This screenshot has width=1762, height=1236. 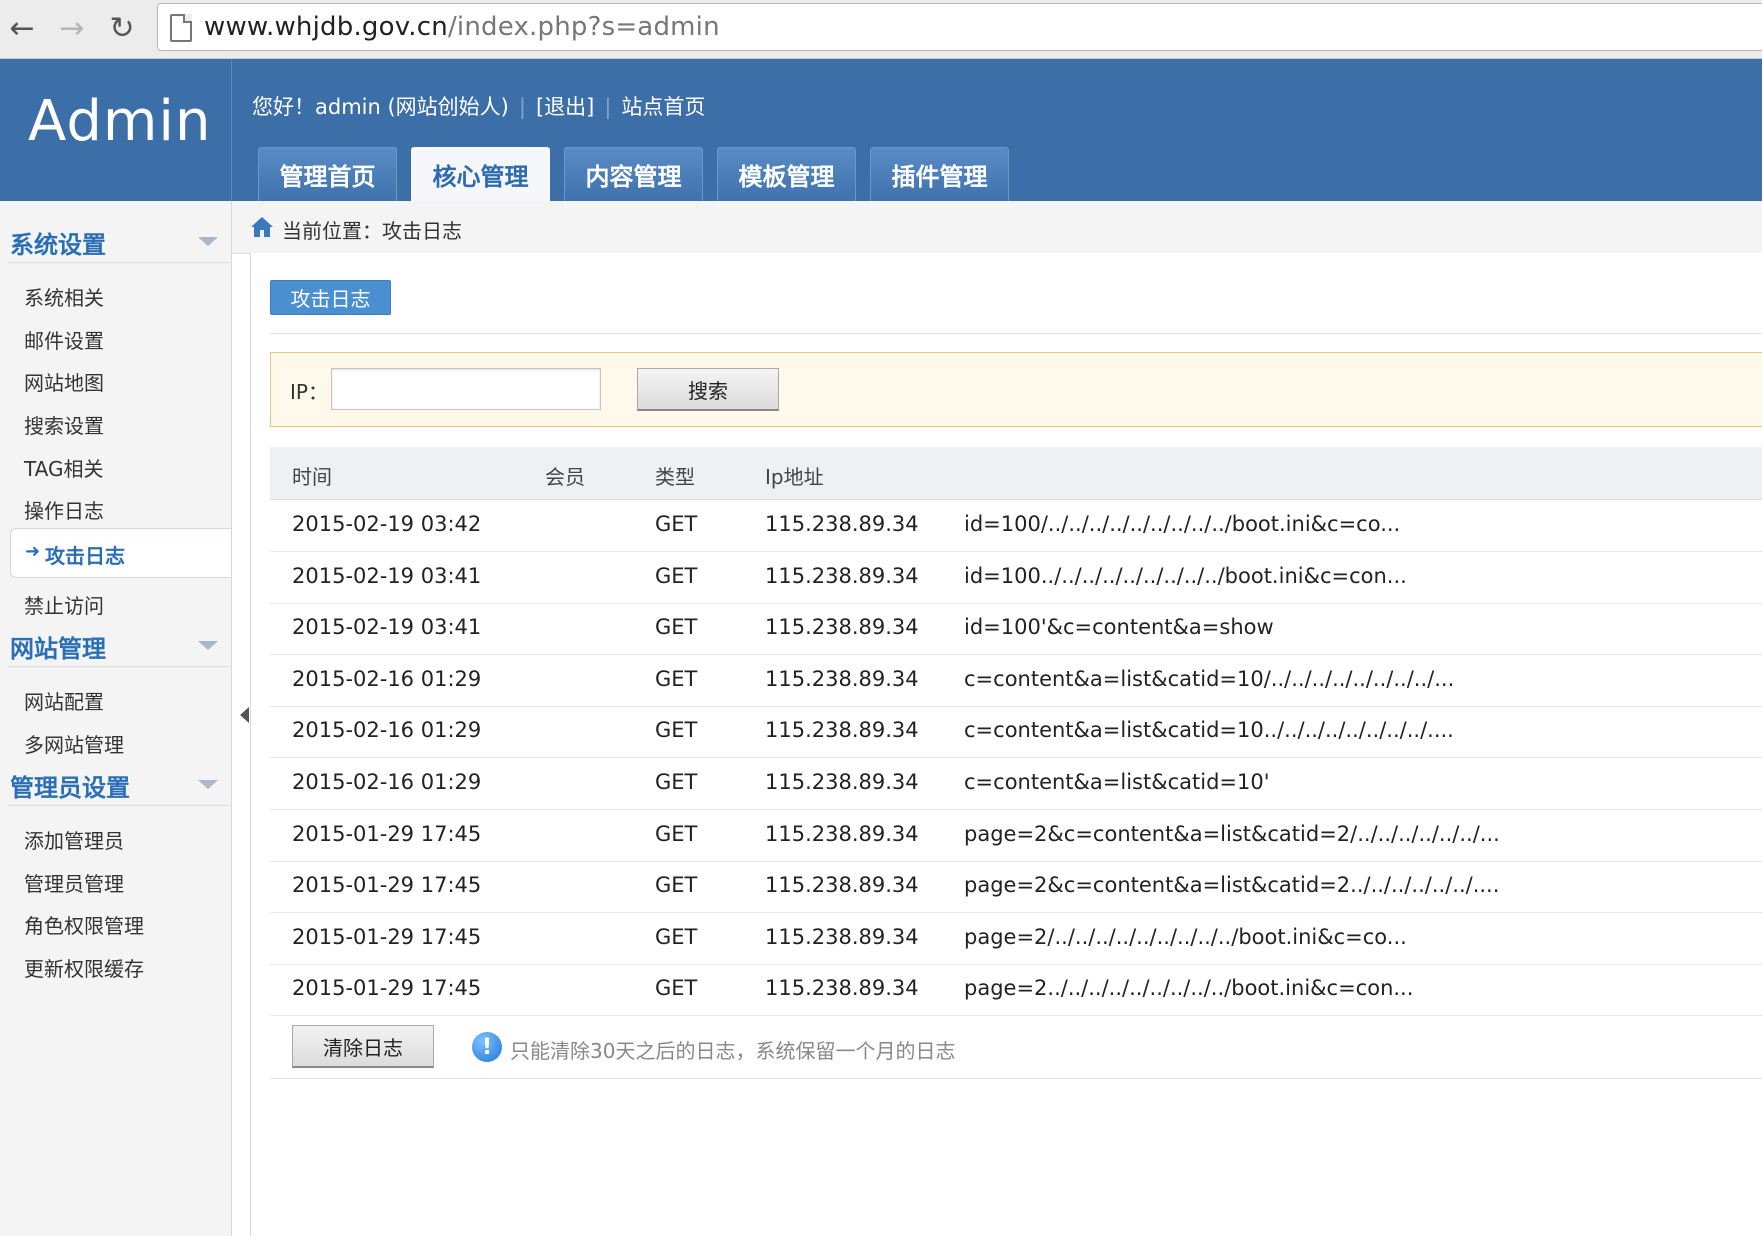 What do you see at coordinates (583, 27) in the screenshot?
I see `url-path: /index.php?s=admin` at bounding box center [583, 27].